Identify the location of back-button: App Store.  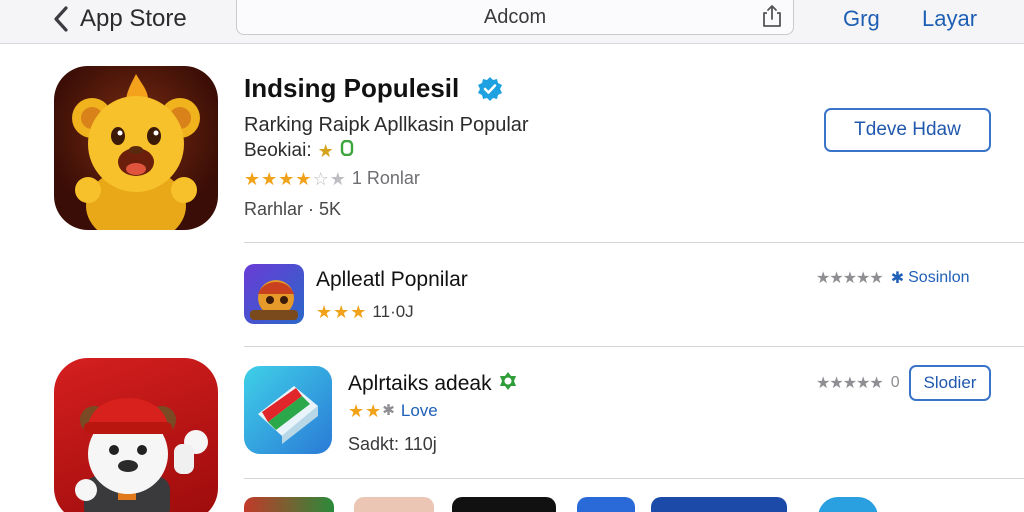
(117, 19).